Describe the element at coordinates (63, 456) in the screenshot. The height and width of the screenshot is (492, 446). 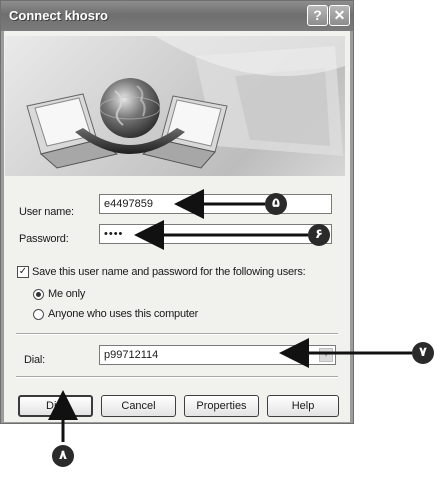
I see `callout-badge-8: ۸` at that location.